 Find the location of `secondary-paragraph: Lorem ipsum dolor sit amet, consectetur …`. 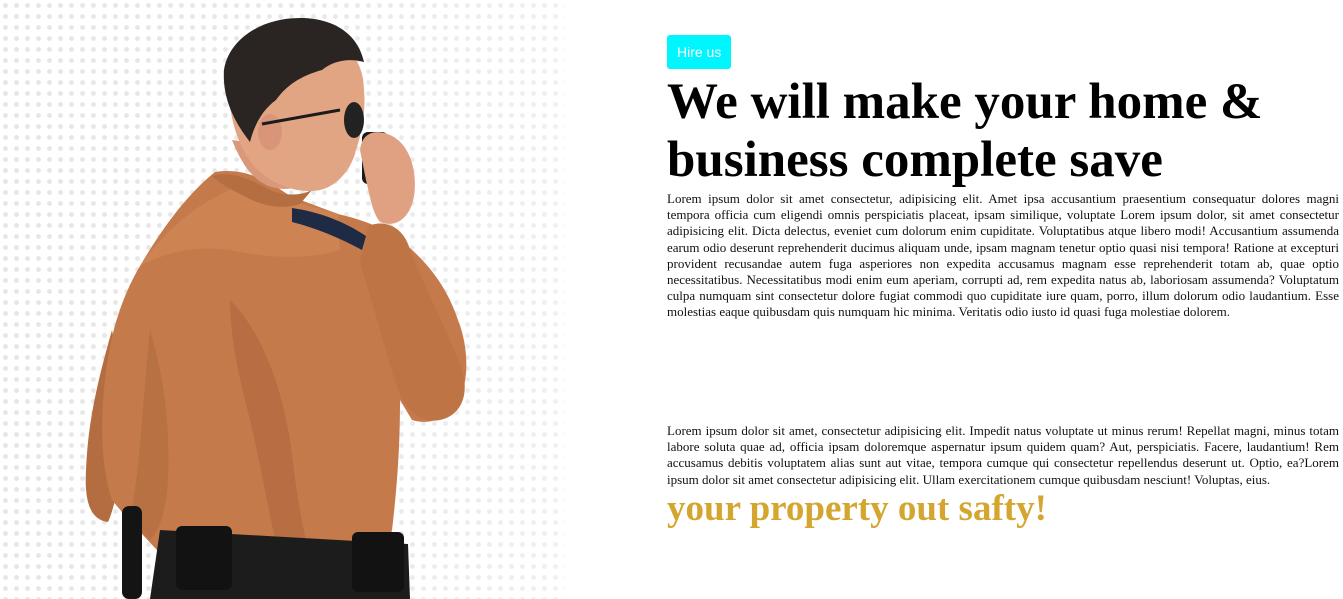

secondary-paragraph: Lorem ipsum dolor sit amet, consectetur … is located at coordinates (1003, 455).